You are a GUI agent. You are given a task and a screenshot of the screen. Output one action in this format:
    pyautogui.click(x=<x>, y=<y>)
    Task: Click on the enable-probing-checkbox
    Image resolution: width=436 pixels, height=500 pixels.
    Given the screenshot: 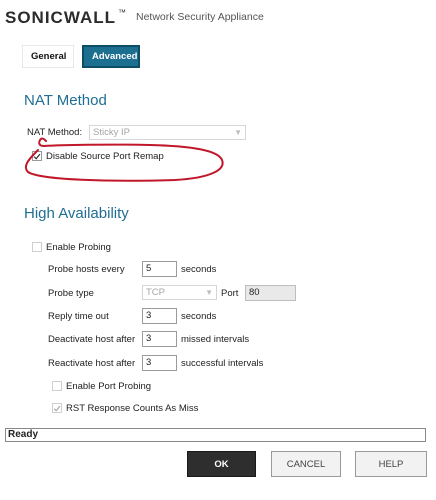 What is the action you would take?
    pyautogui.click(x=37, y=247)
    